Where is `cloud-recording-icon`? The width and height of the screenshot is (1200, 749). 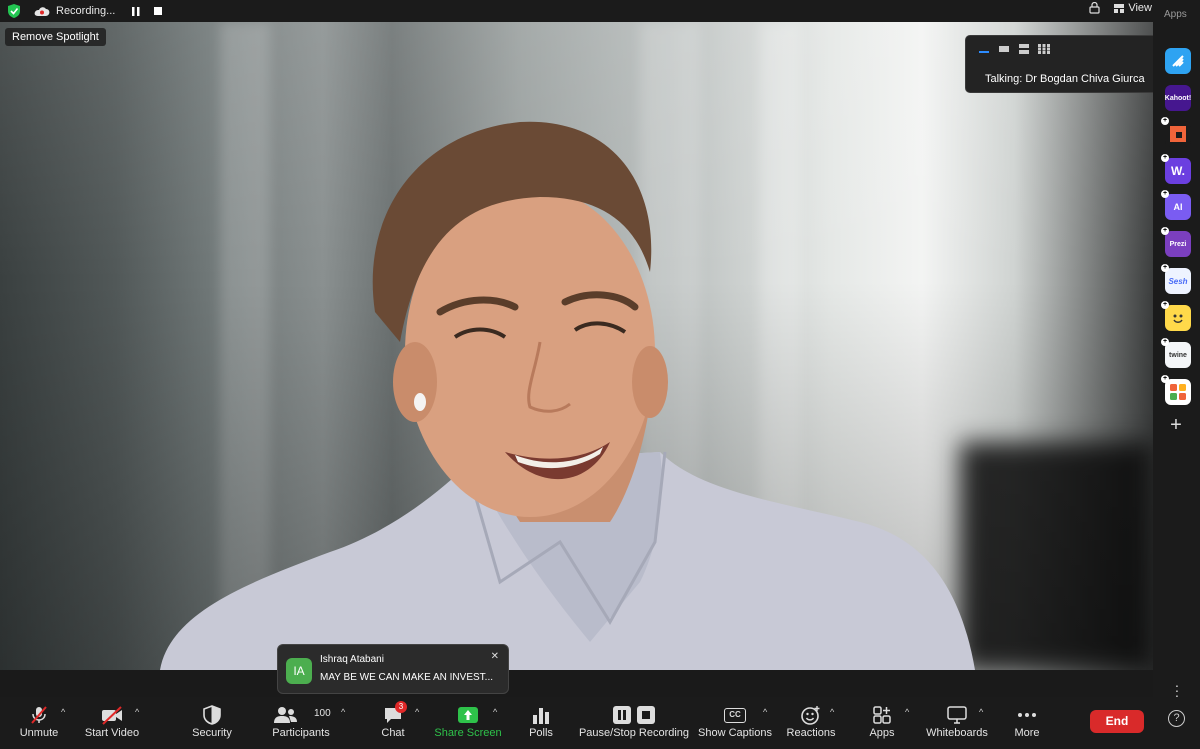 cloud-recording-icon is located at coordinates (42, 11).